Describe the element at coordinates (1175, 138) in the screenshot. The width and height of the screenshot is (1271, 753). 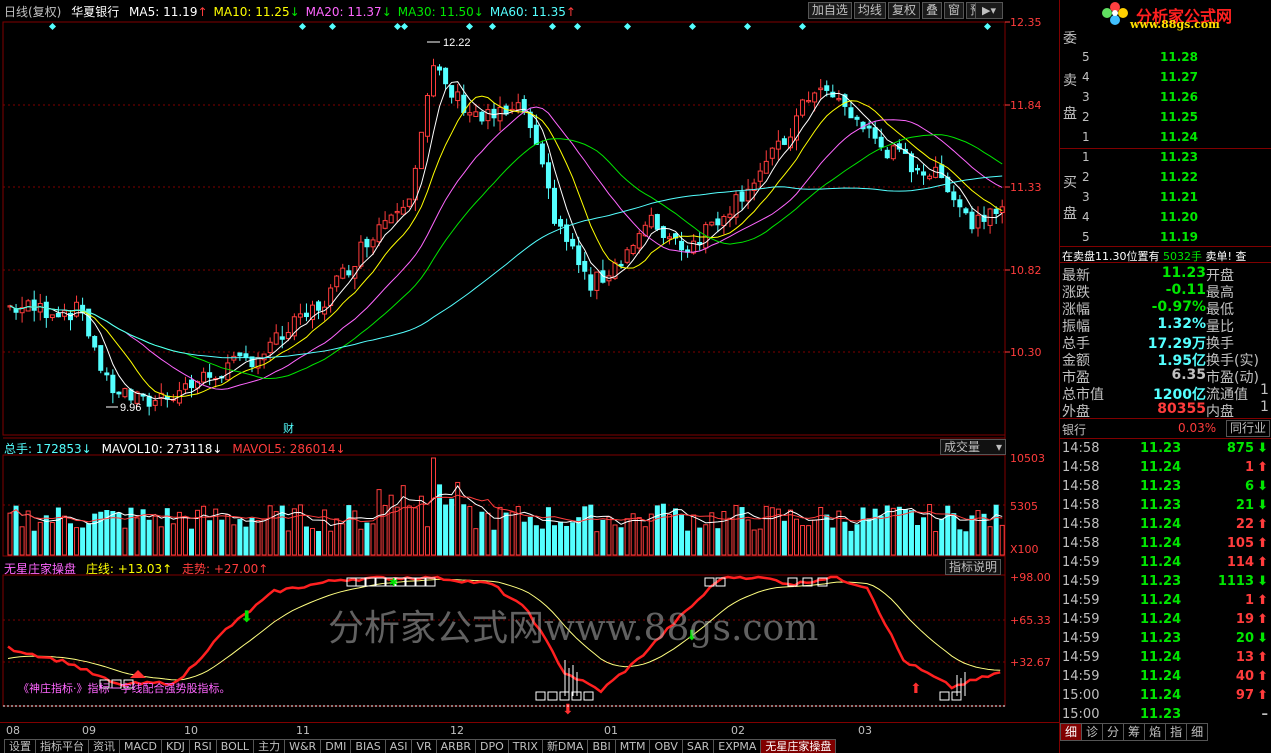
I see `sell-level-row: 1 11.24` at that location.